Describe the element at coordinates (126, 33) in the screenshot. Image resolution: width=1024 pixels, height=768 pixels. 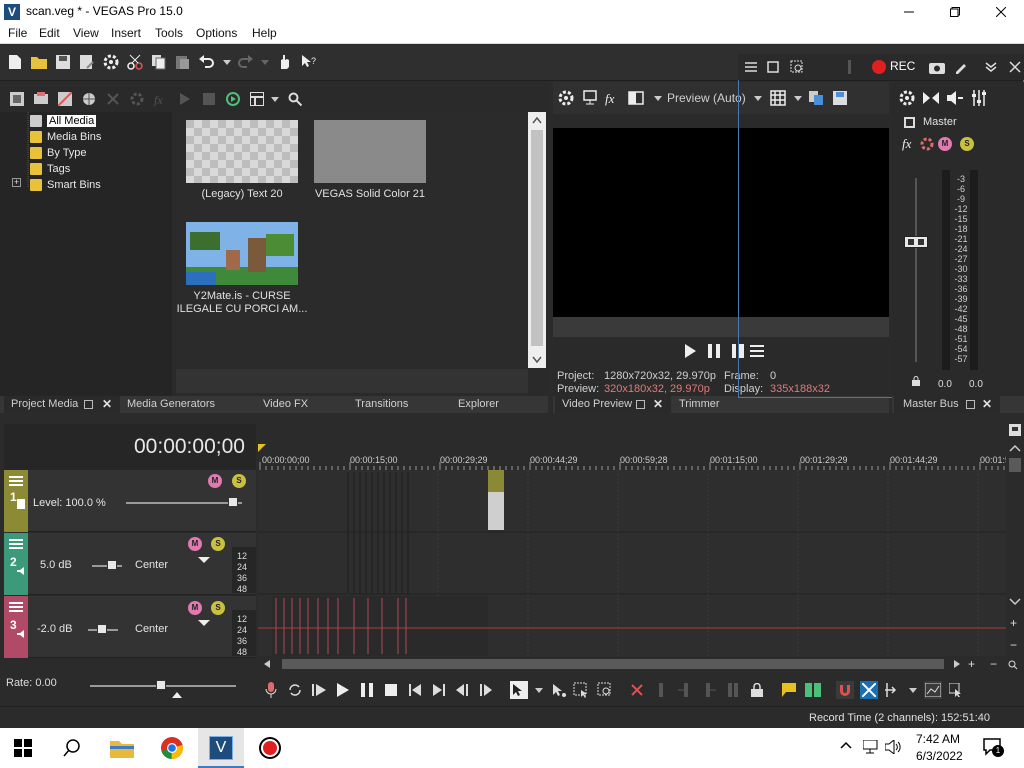
I see `menu-insert: Insert` at that location.